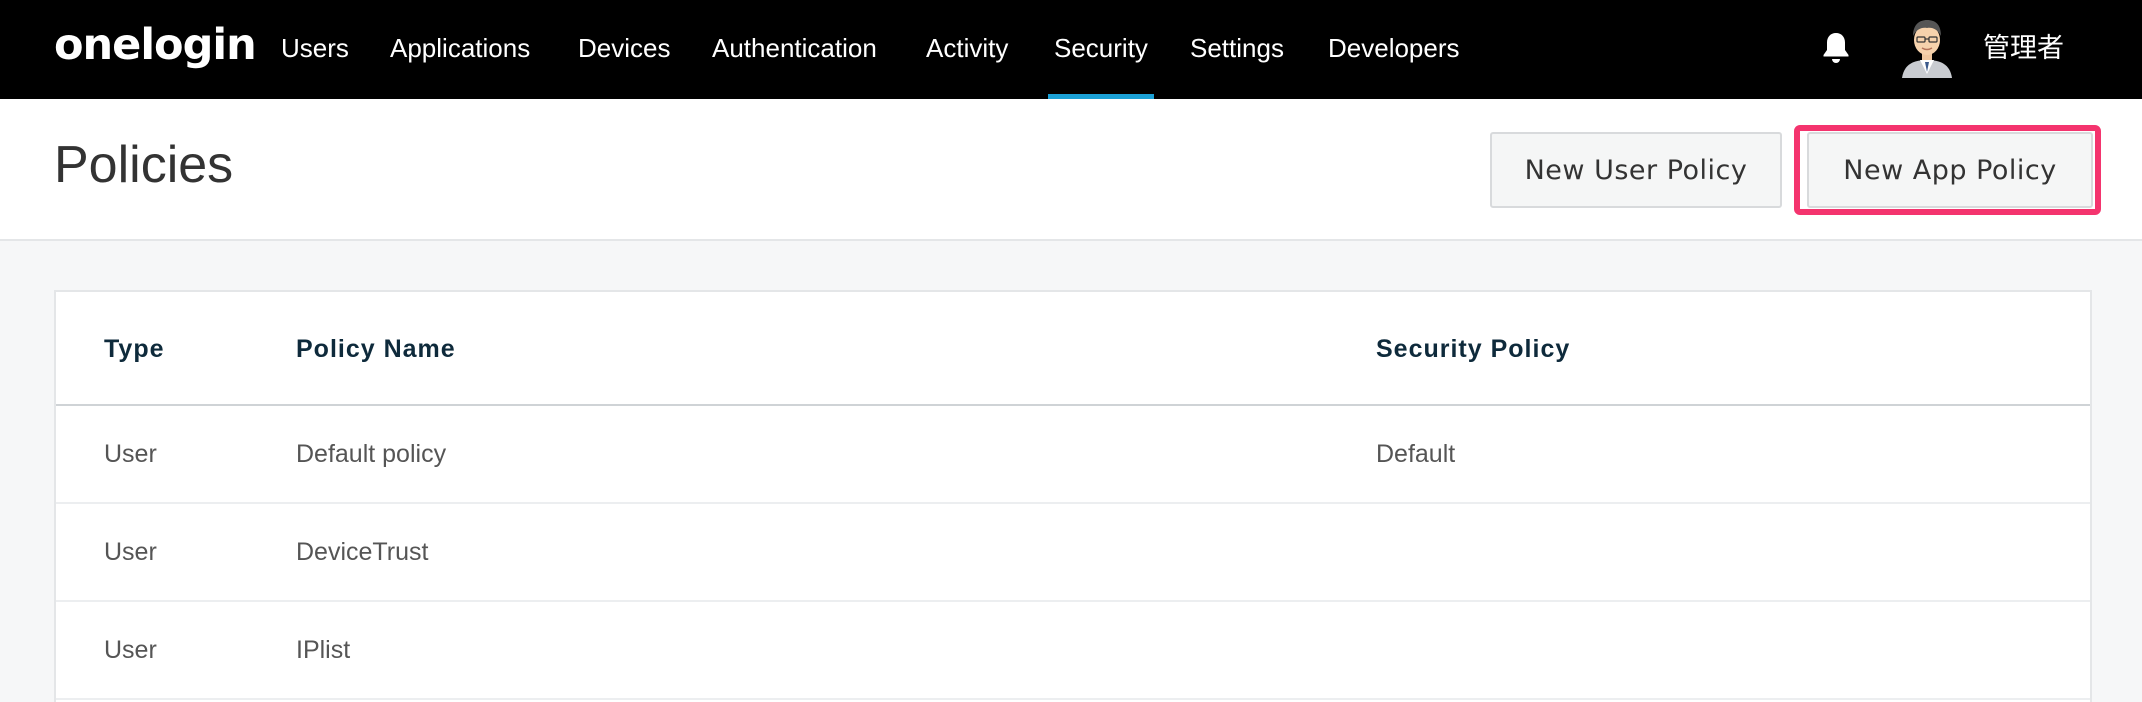 The width and height of the screenshot is (2142, 702). I want to click on onelogin-logo: onelogin, so click(155, 45).